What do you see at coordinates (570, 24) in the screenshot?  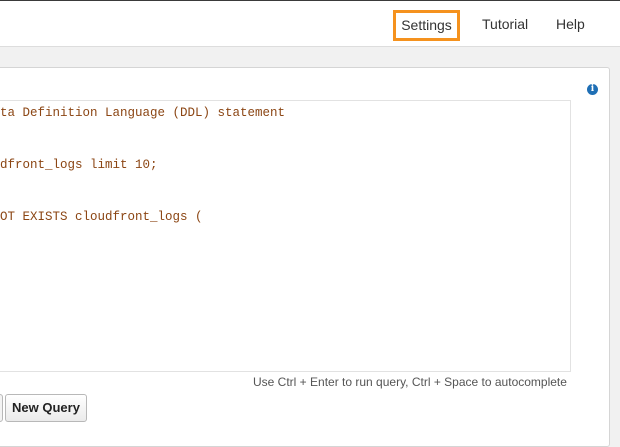 I see `nav-help-link: Help` at bounding box center [570, 24].